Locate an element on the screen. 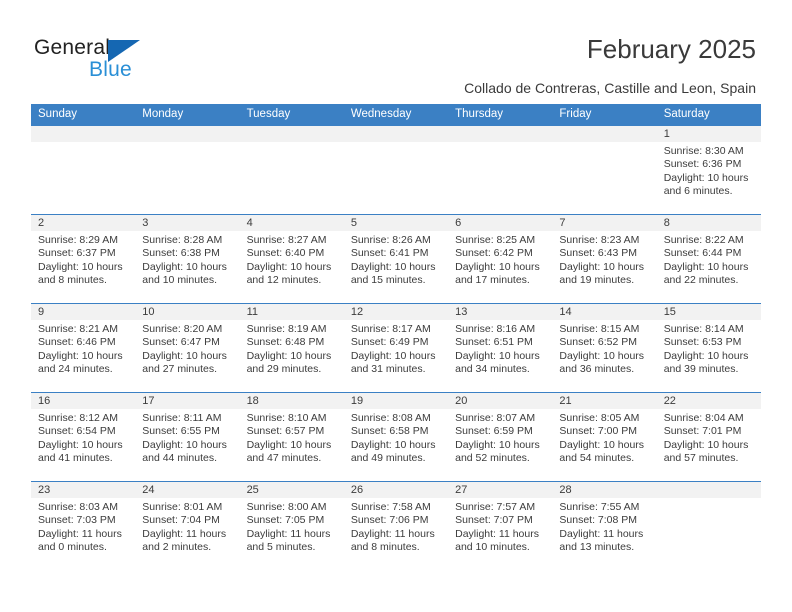 The height and width of the screenshot is (612, 792). daylight-text-line2: and 13 minutes. is located at coordinates (597, 546).